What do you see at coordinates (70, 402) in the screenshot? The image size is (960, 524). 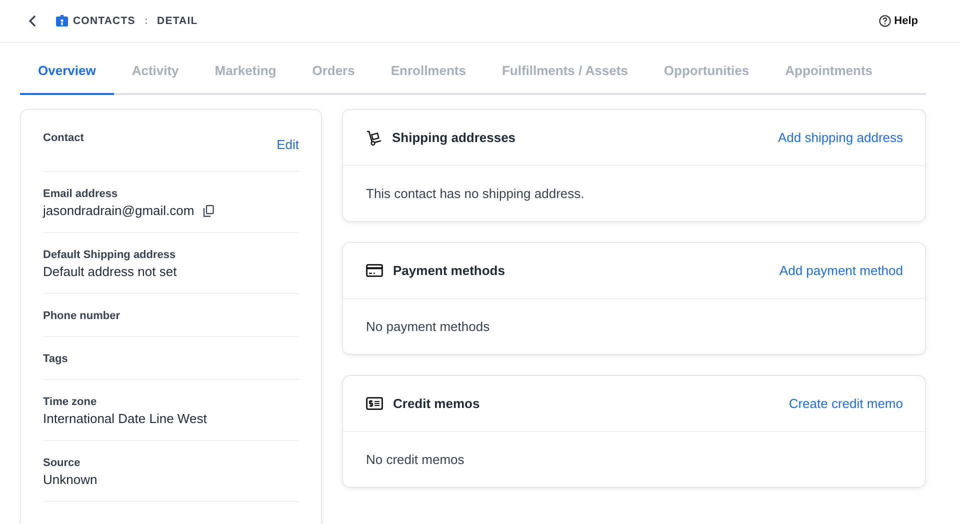 I see `field-label: Time zone` at bounding box center [70, 402].